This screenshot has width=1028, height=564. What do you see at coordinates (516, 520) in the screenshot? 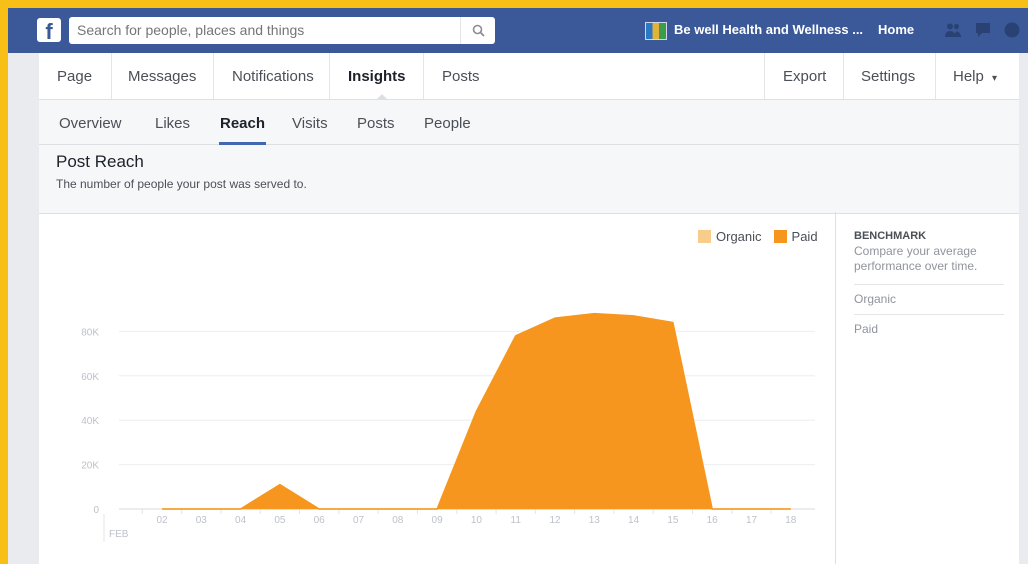
I see `x-tick-label: 11` at bounding box center [516, 520].